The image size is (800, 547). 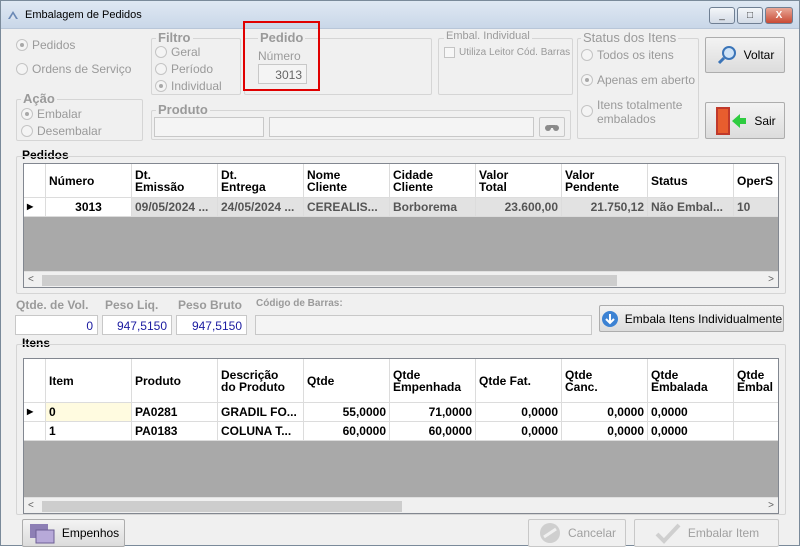 What do you see at coordinates (706, 533) in the screenshot?
I see `embalar-item-button: Embalar Item` at bounding box center [706, 533].